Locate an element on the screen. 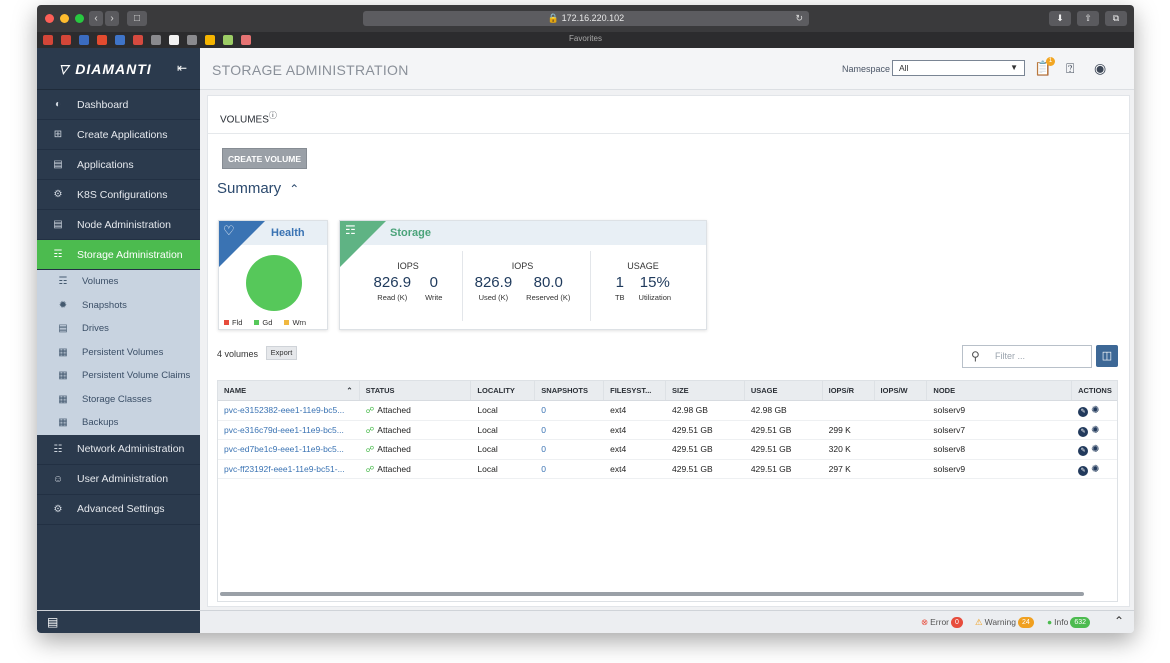 The width and height of the screenshot is (1170, 663). volume-iops-read: 297 K is located at coordinates (839, 468).